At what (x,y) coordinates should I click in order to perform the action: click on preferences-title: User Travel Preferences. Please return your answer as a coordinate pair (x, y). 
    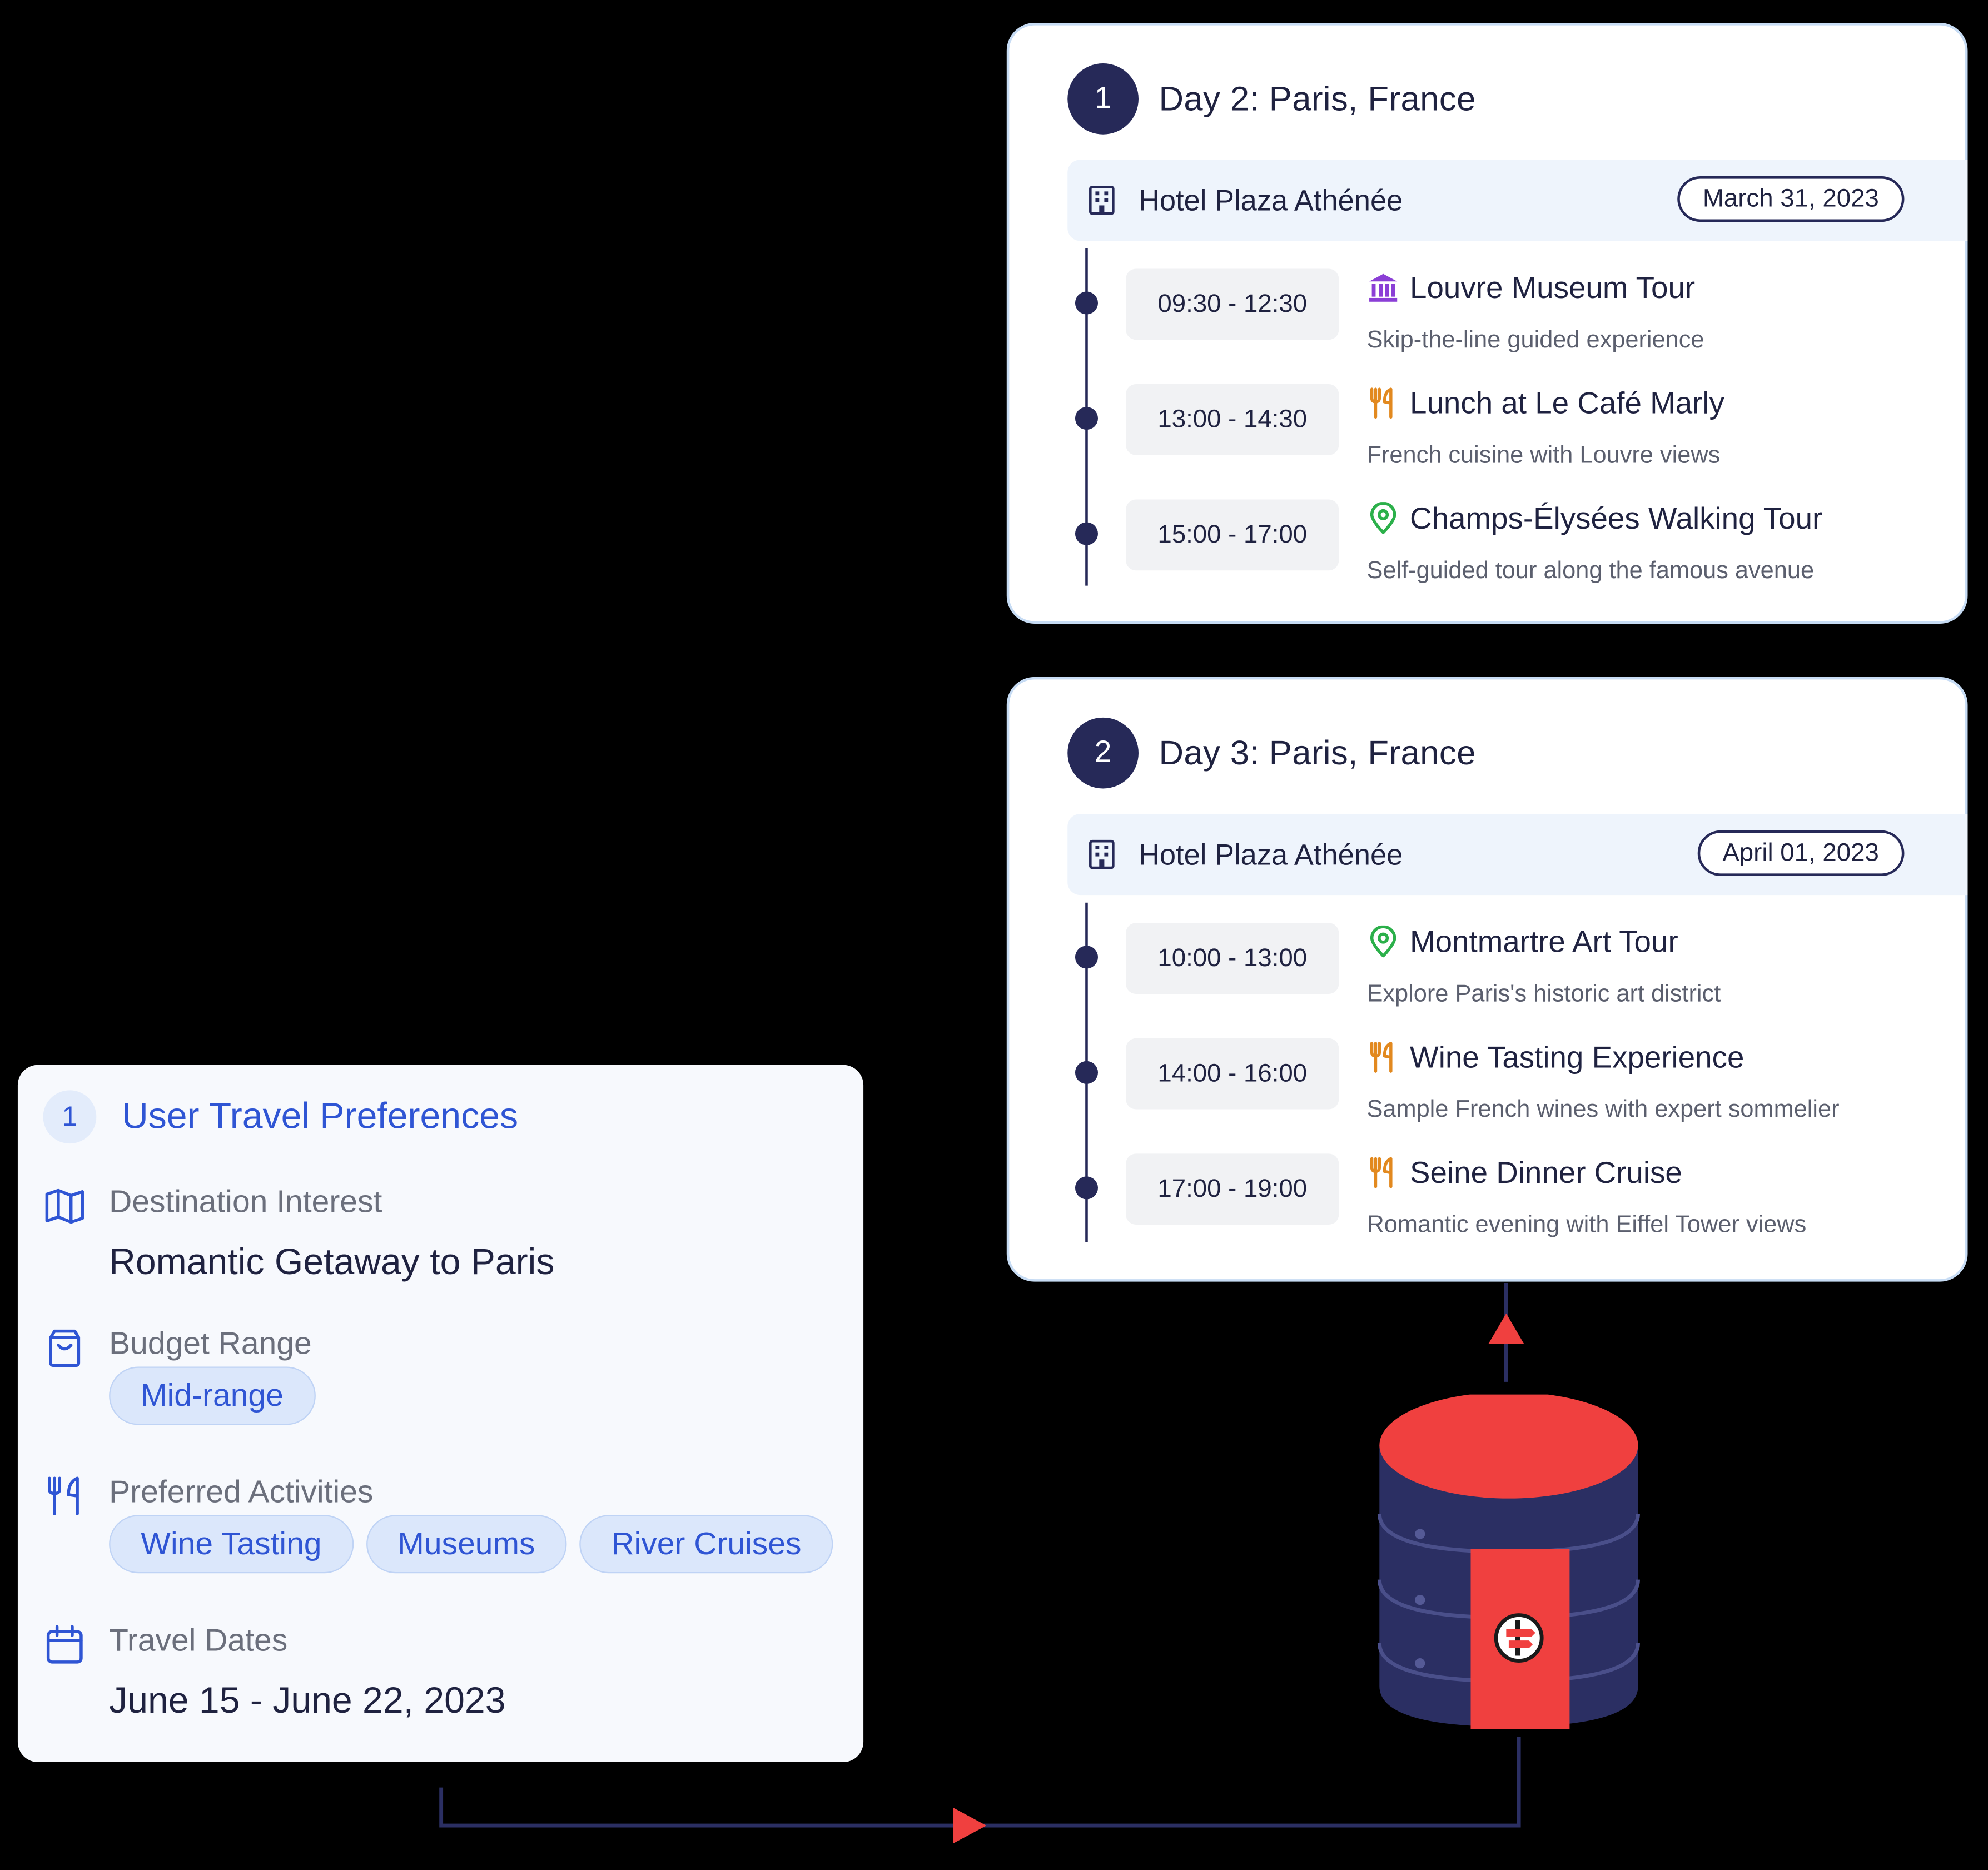
    Looking at the image, I should click on (320, 1116).